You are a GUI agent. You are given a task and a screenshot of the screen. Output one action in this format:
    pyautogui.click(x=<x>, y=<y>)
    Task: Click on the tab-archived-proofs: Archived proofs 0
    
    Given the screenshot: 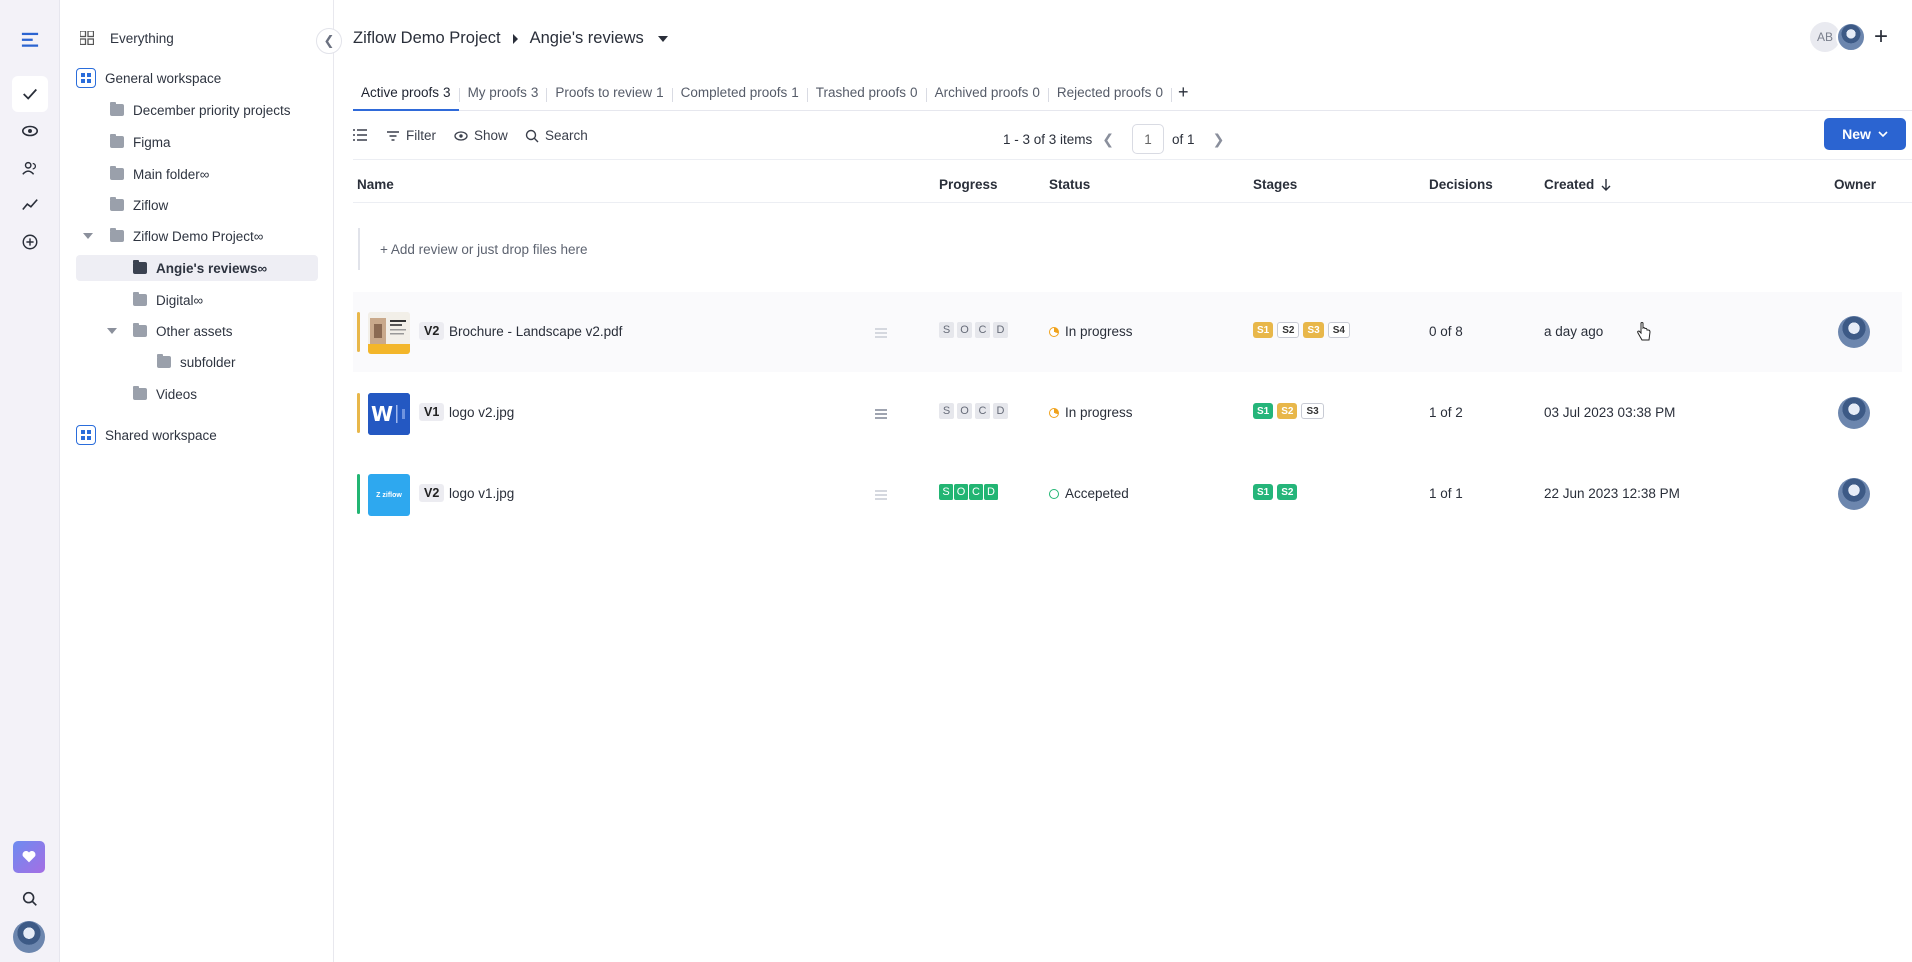 What is the action you would take?
    pyautogui.click(x=987, y=93)
    